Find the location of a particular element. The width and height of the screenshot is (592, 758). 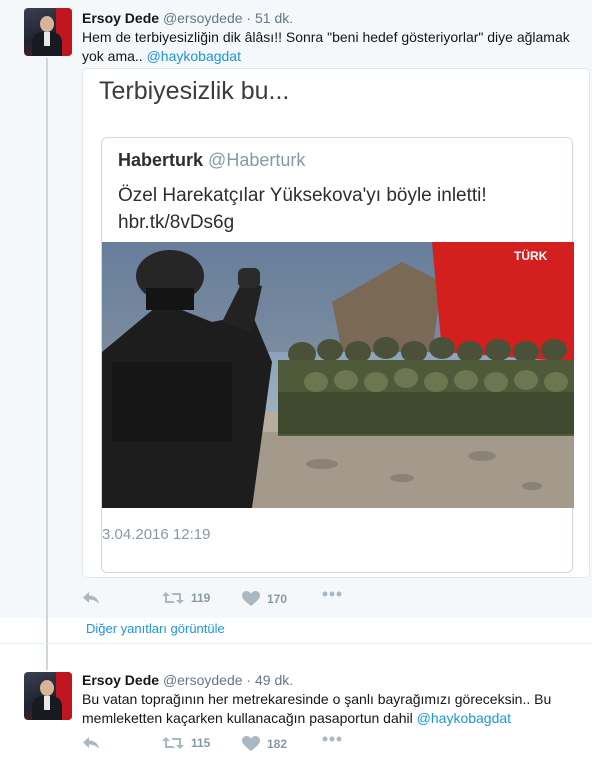

quoted-link: hbr.tk/8vDs6g is located at coordinates (176, 222).